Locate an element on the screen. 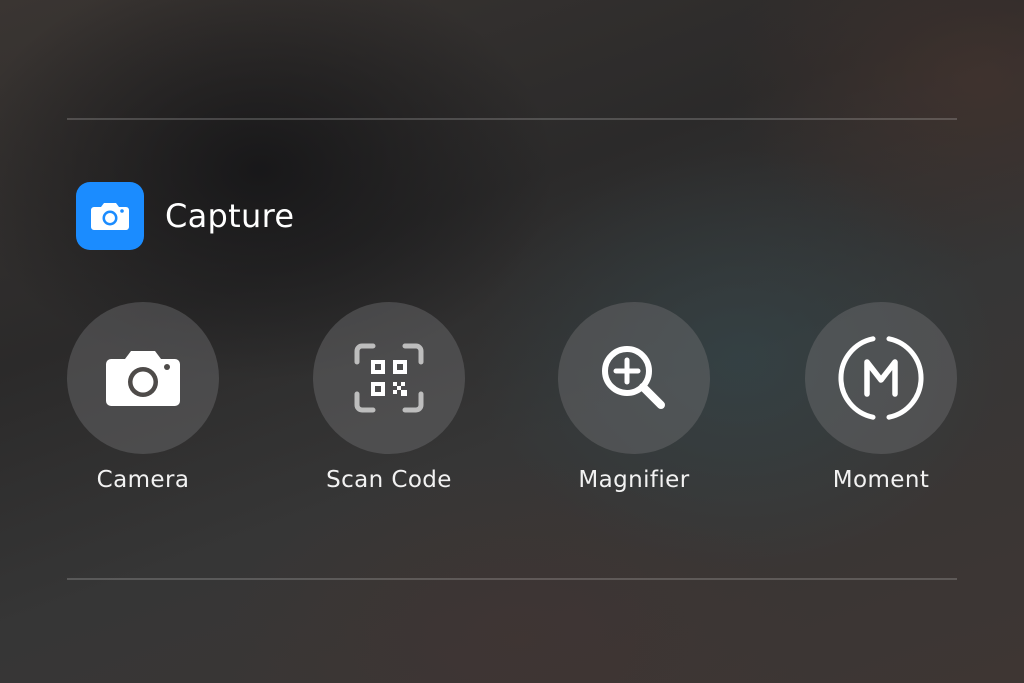 The image size is (1024, 683). moment-control: Moment is located at coordinates (881, 397).